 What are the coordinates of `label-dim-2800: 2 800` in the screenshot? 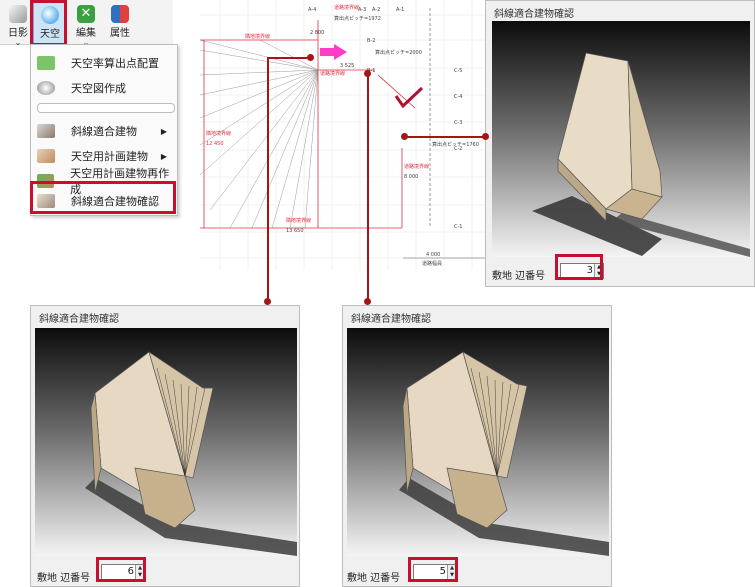 It's located at (317, 33).